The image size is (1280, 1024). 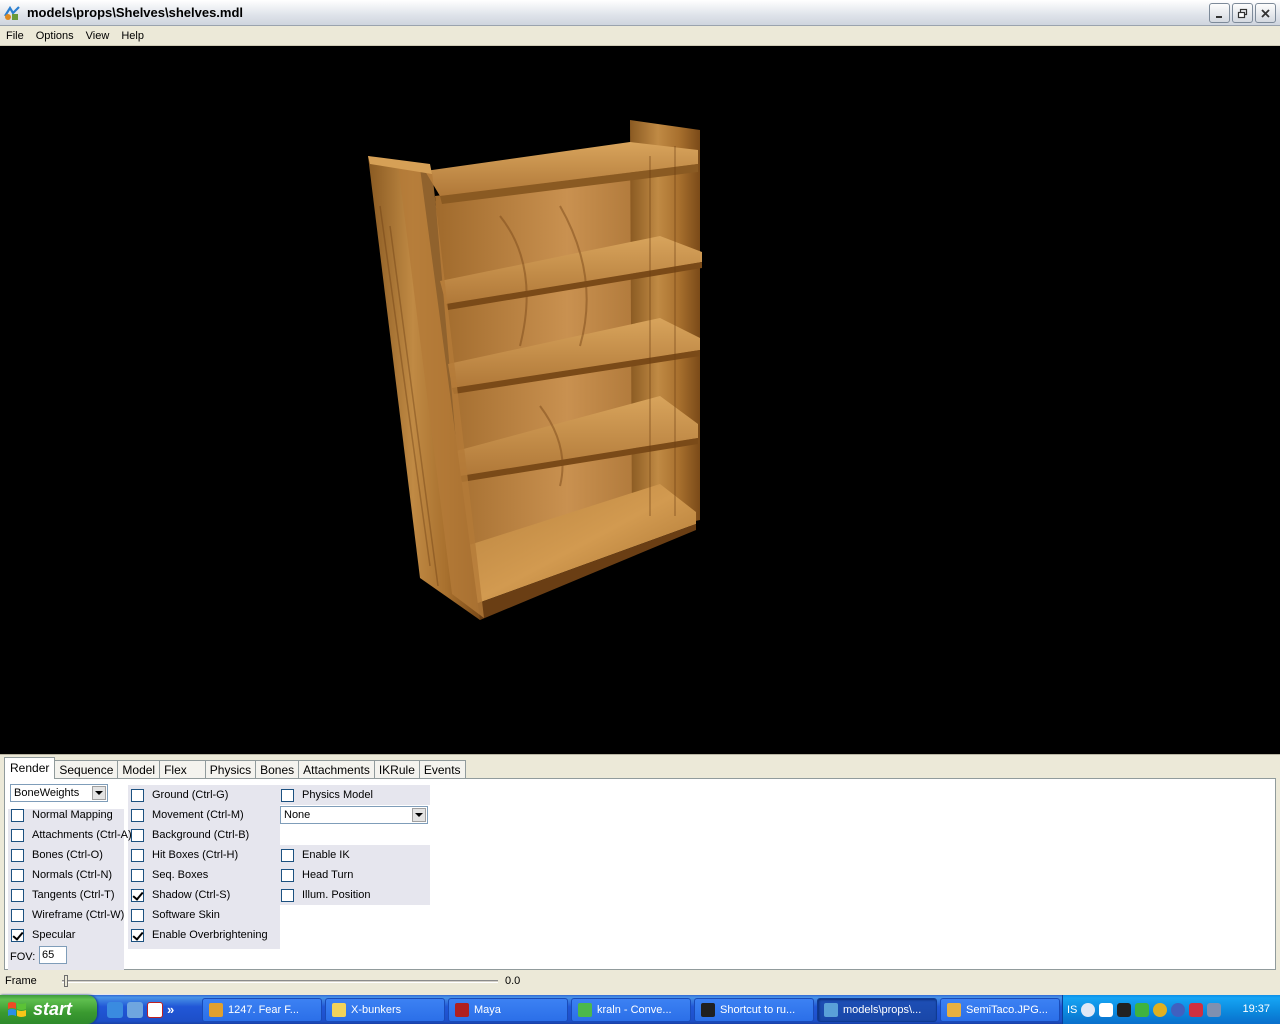 What do you see at coordinates (325, 895) in the screenshot?
I see `illum-position-checkbox: Illum. Position` at bounding box center [325, 895].